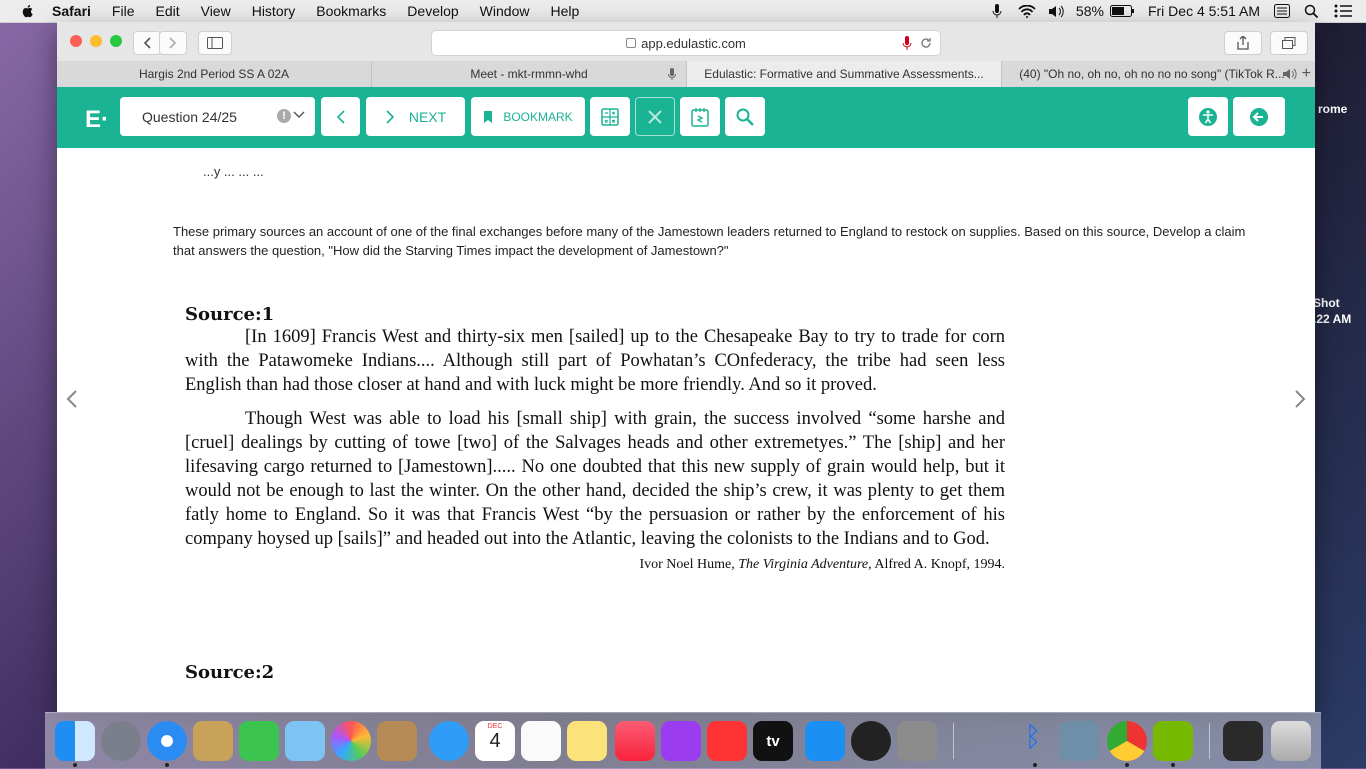  I want to click on assessment-toolbar: E· Question 24/25 ! NEXT BOOKMARK, so click(686, 117).